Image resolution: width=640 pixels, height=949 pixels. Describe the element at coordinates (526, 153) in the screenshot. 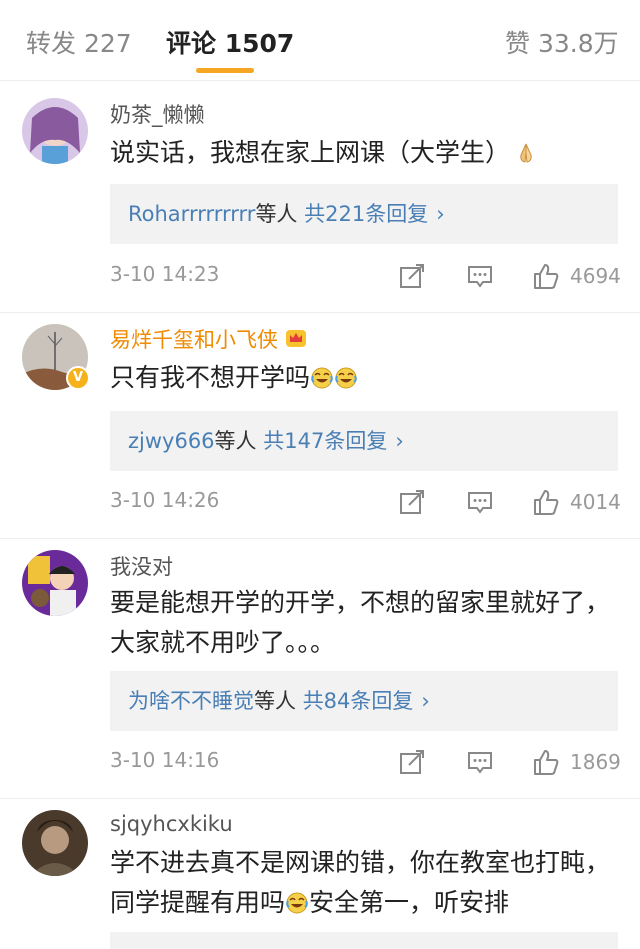

I see `praying-hands-emoji` at that location.